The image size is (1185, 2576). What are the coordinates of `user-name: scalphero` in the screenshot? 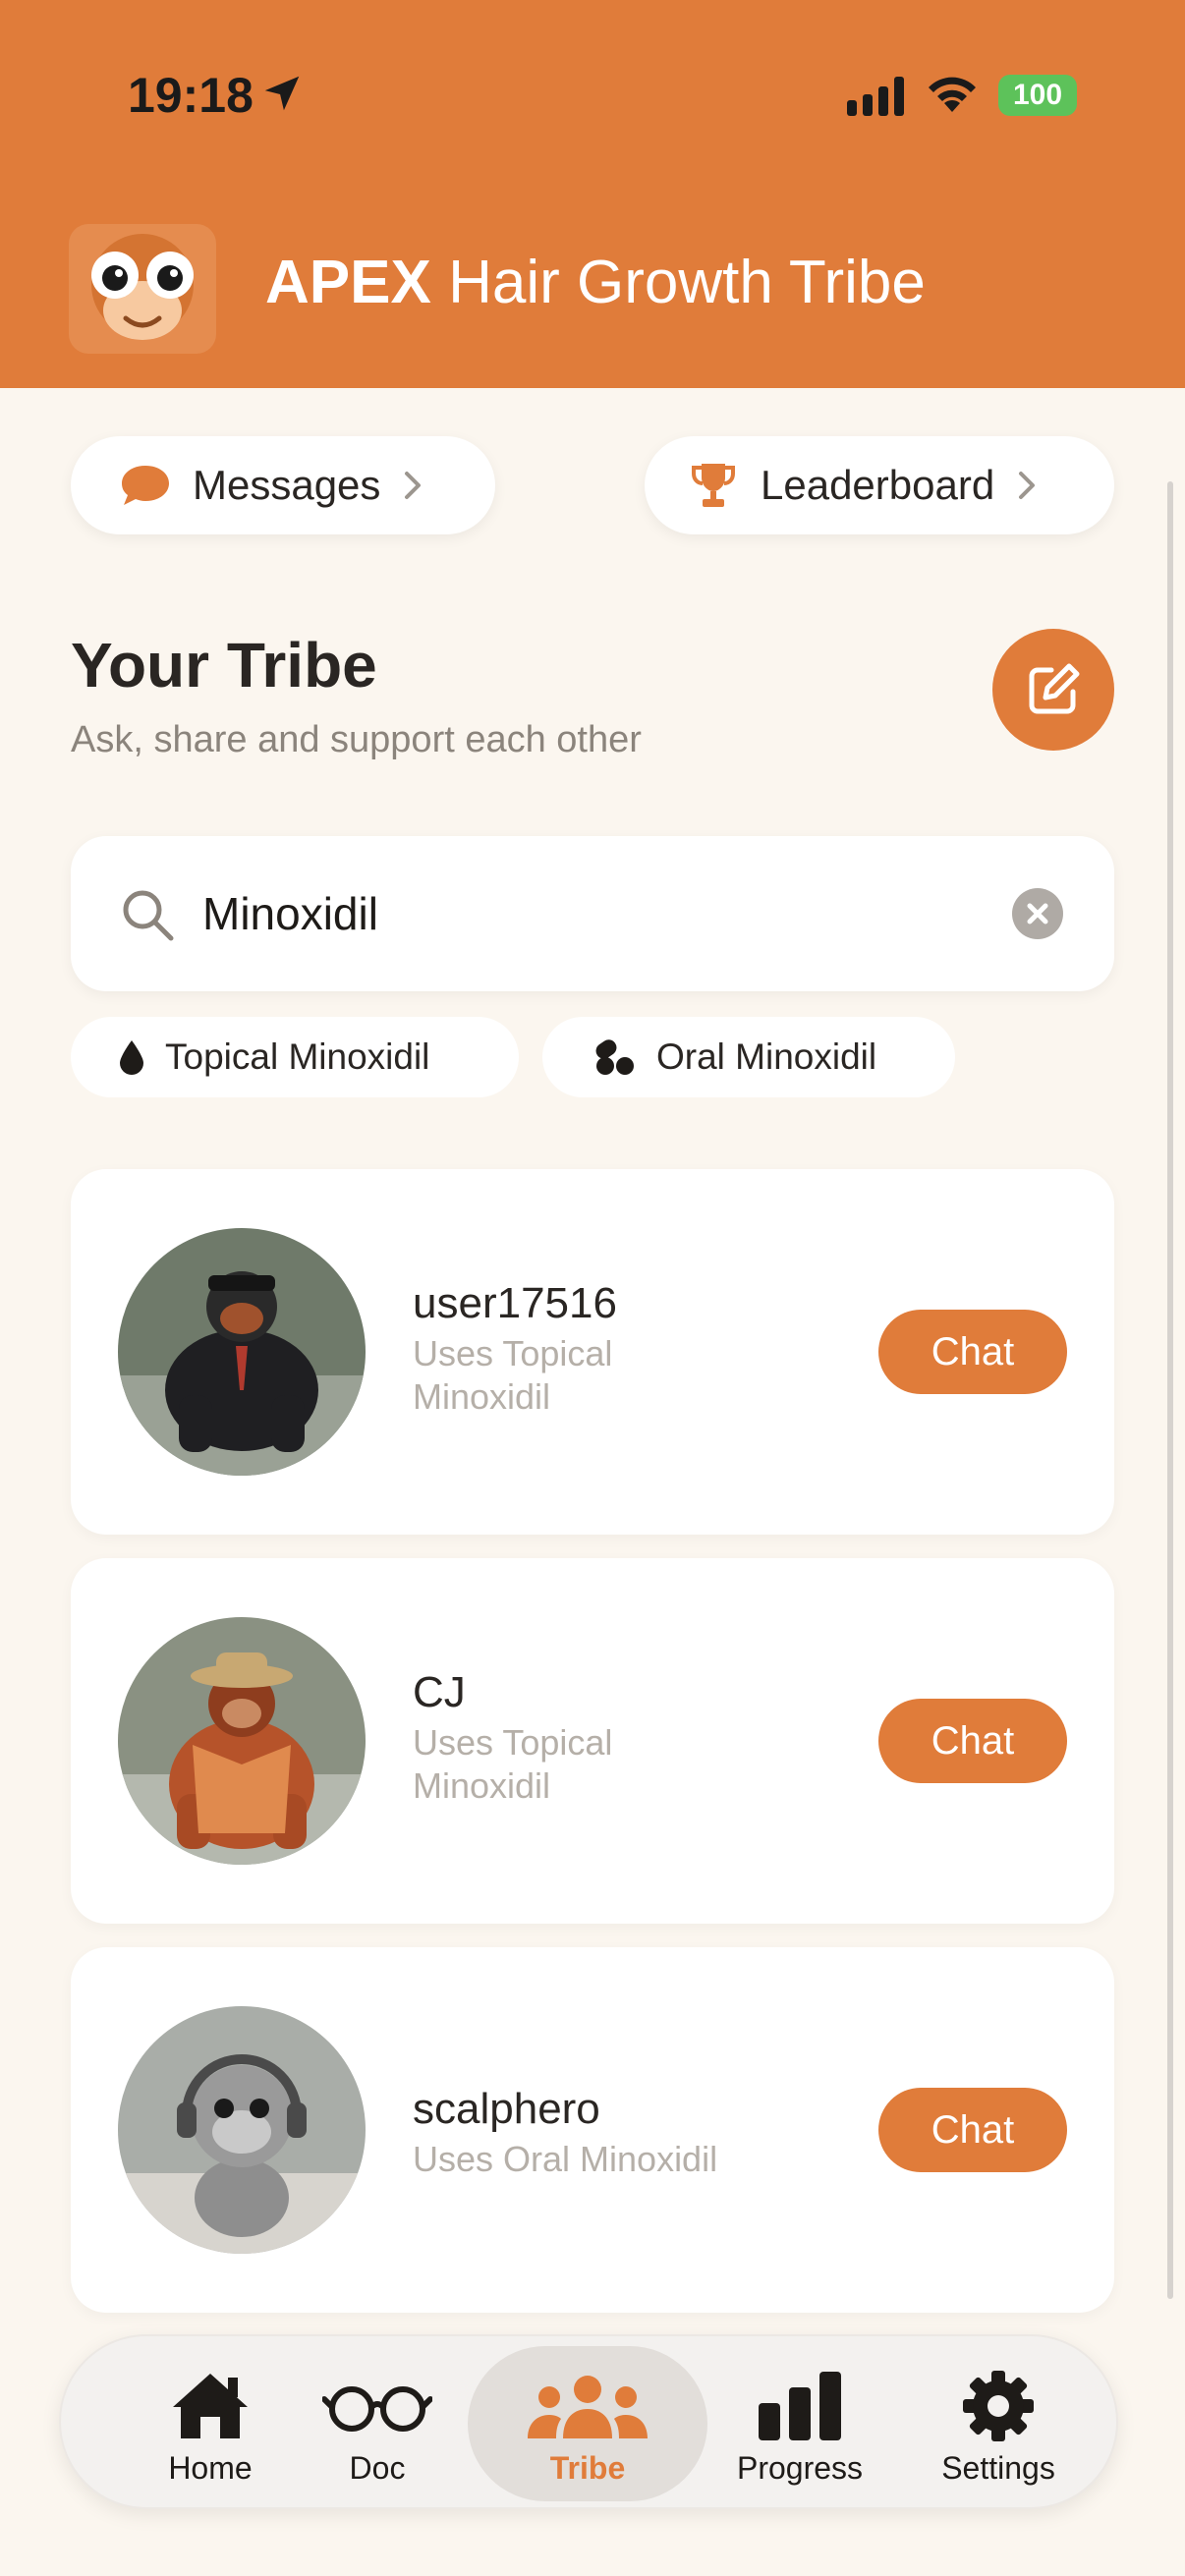 It's located at (507, 2109).